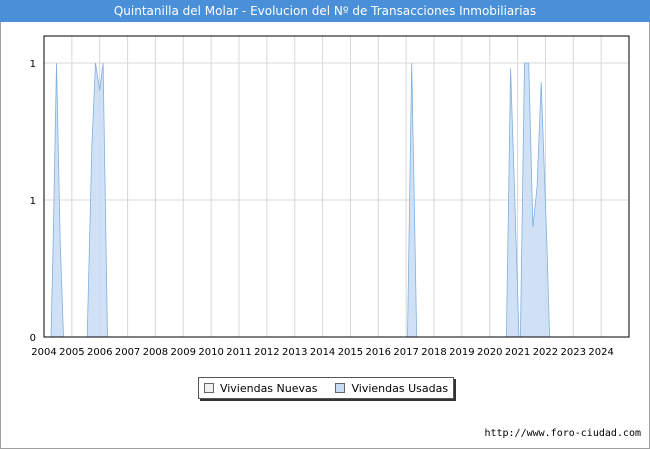 This screenshot has width=650, height=450. What do you see at coordinates (378, 352) in the screenshot?
I see `x-tick-label: 2016` at bounding box center [378, 352].